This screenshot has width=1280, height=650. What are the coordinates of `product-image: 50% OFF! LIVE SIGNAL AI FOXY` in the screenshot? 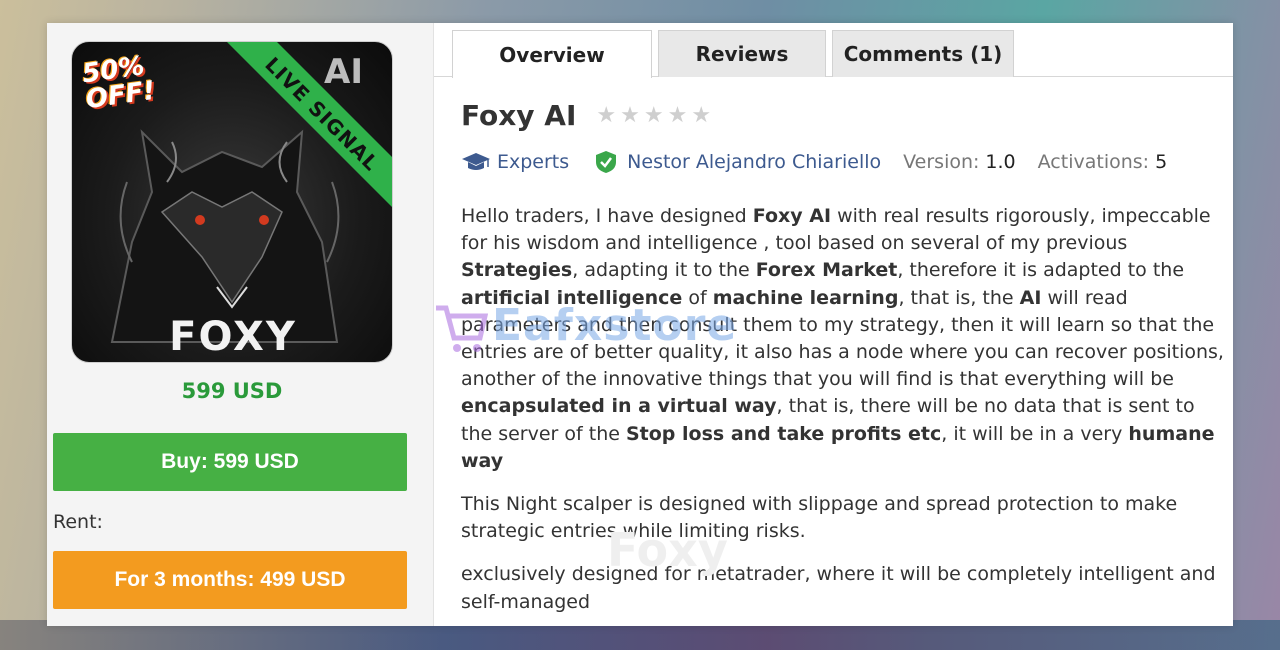 It's located at (232, 202).